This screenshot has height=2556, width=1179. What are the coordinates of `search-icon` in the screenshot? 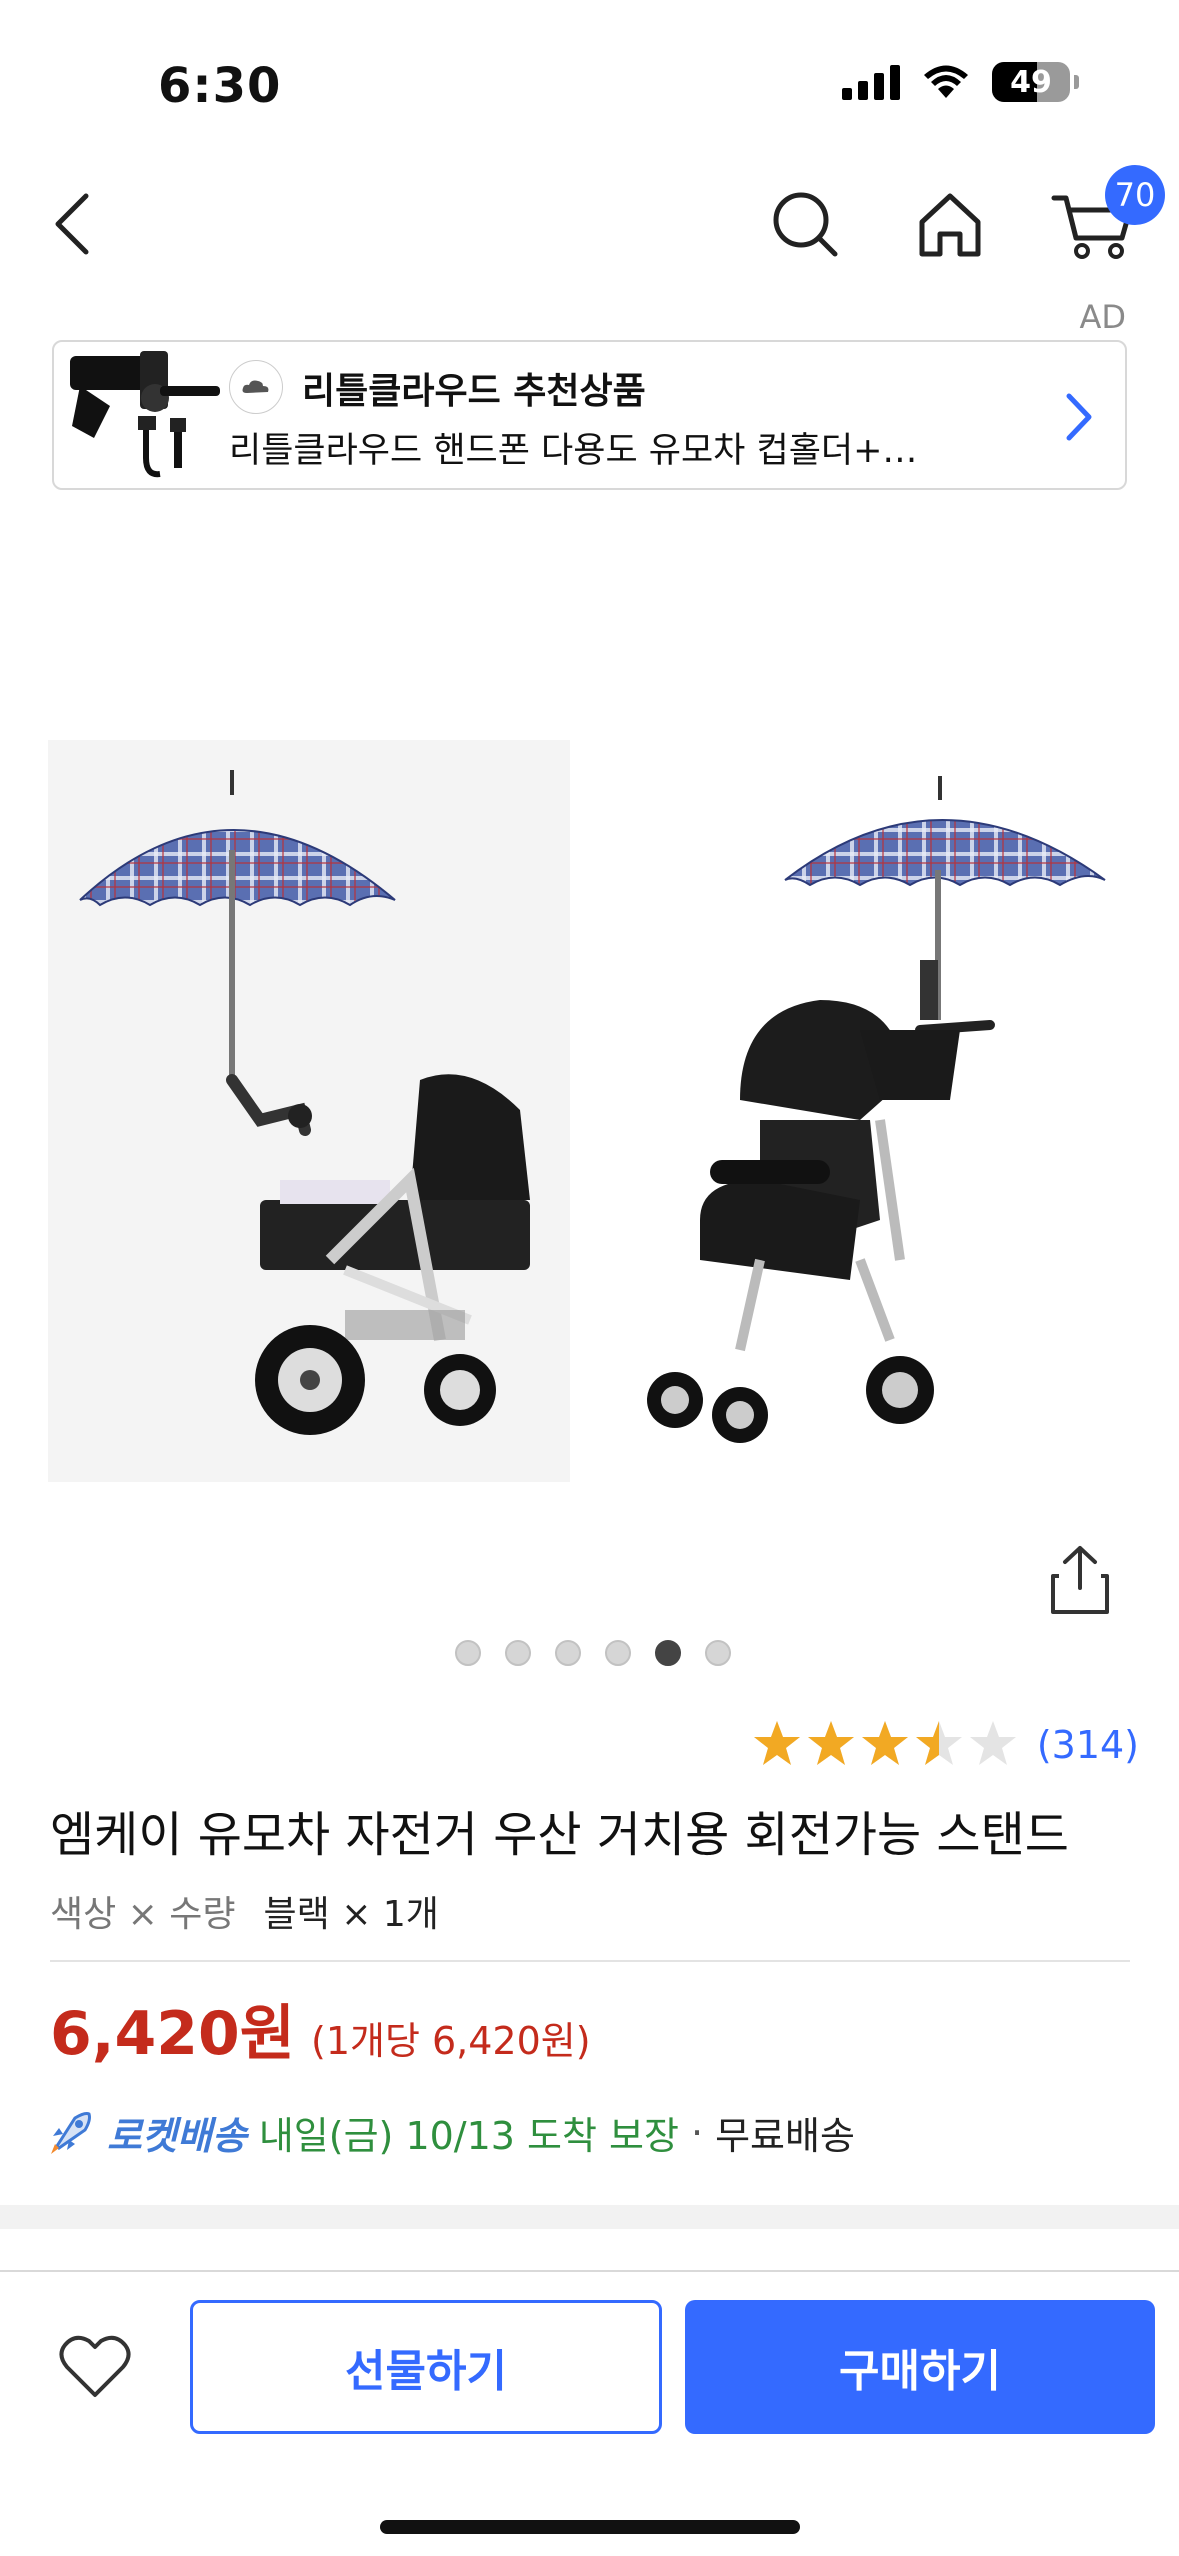 It's located at (805, 224).